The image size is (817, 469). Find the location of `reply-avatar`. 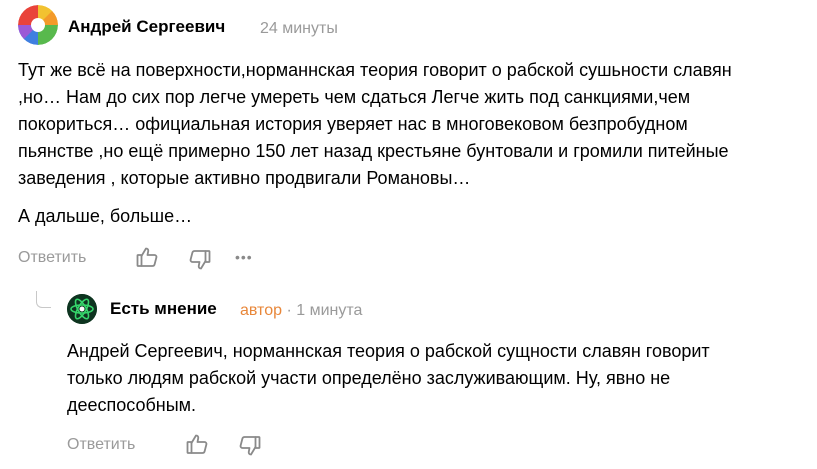

reply-avatar is located at coordinates (82, 309).